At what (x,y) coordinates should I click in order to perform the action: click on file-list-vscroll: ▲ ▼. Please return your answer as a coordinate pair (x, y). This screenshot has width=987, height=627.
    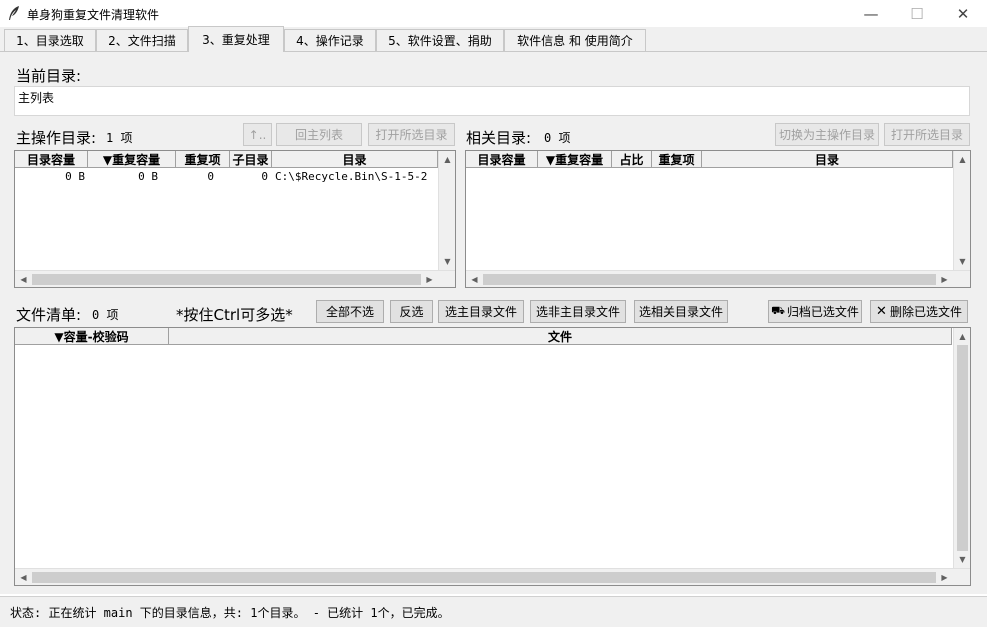
    Looking at the image, I should click on (961, 448).